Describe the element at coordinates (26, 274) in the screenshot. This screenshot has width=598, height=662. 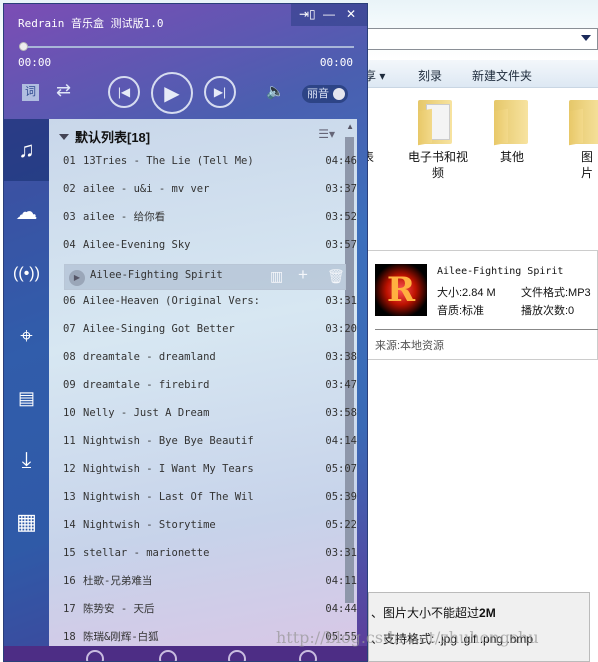
I see `radio-antenna-icon: ((•))` at that location.